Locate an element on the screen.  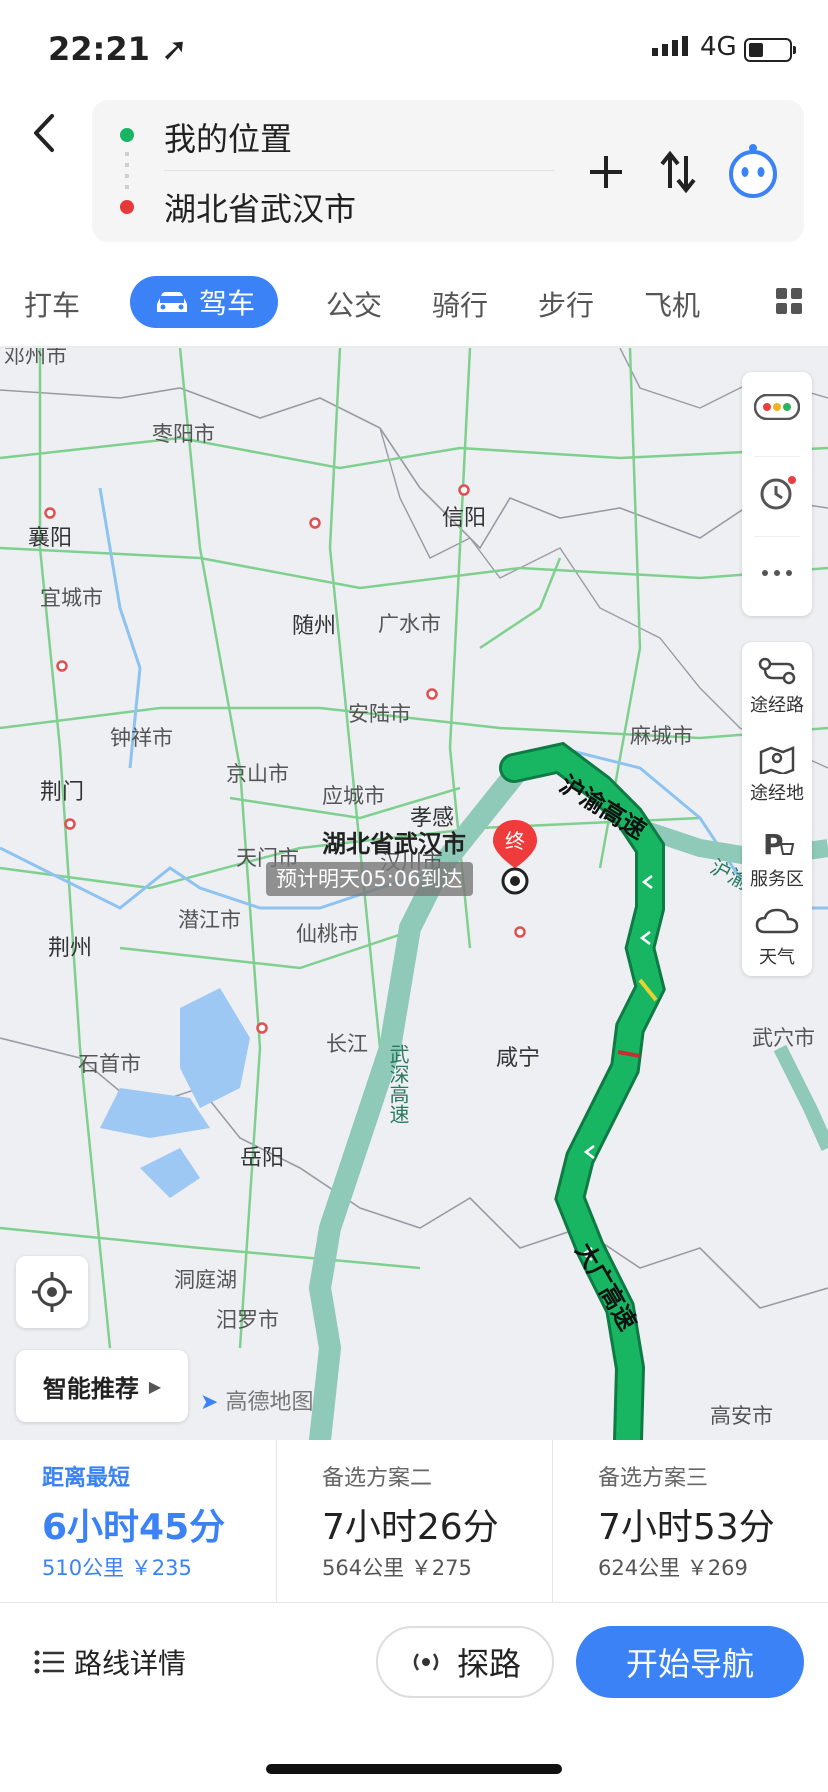
plan-info: 624公里 ￥269 is located at coordinates (673, 1568).